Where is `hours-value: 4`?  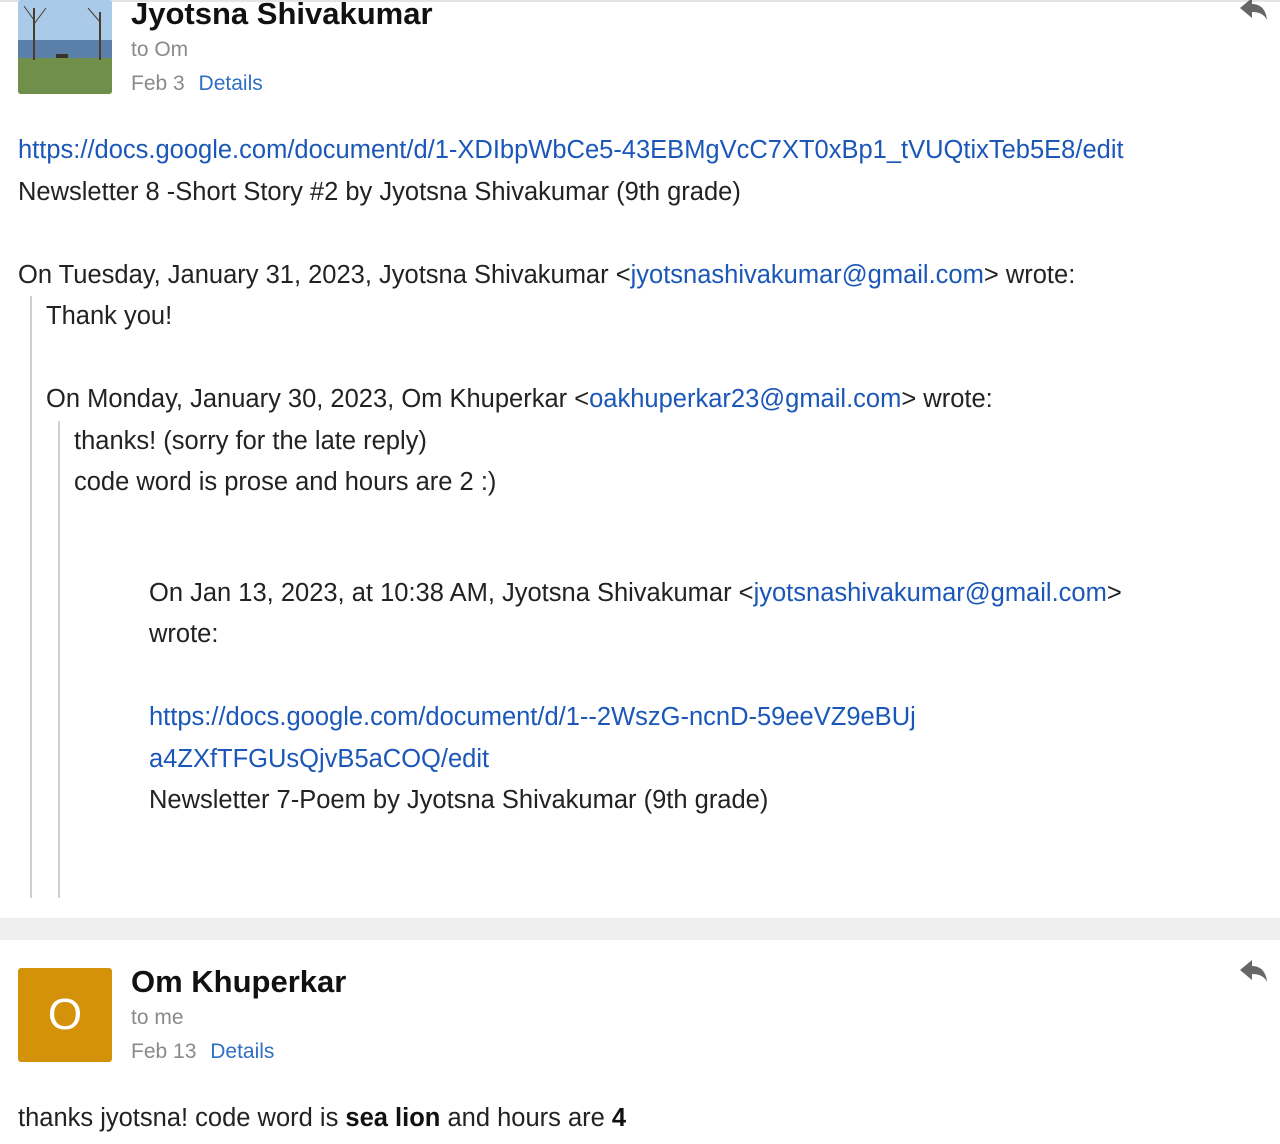
hours-value: 4 is located at coordinates (619, 1118).